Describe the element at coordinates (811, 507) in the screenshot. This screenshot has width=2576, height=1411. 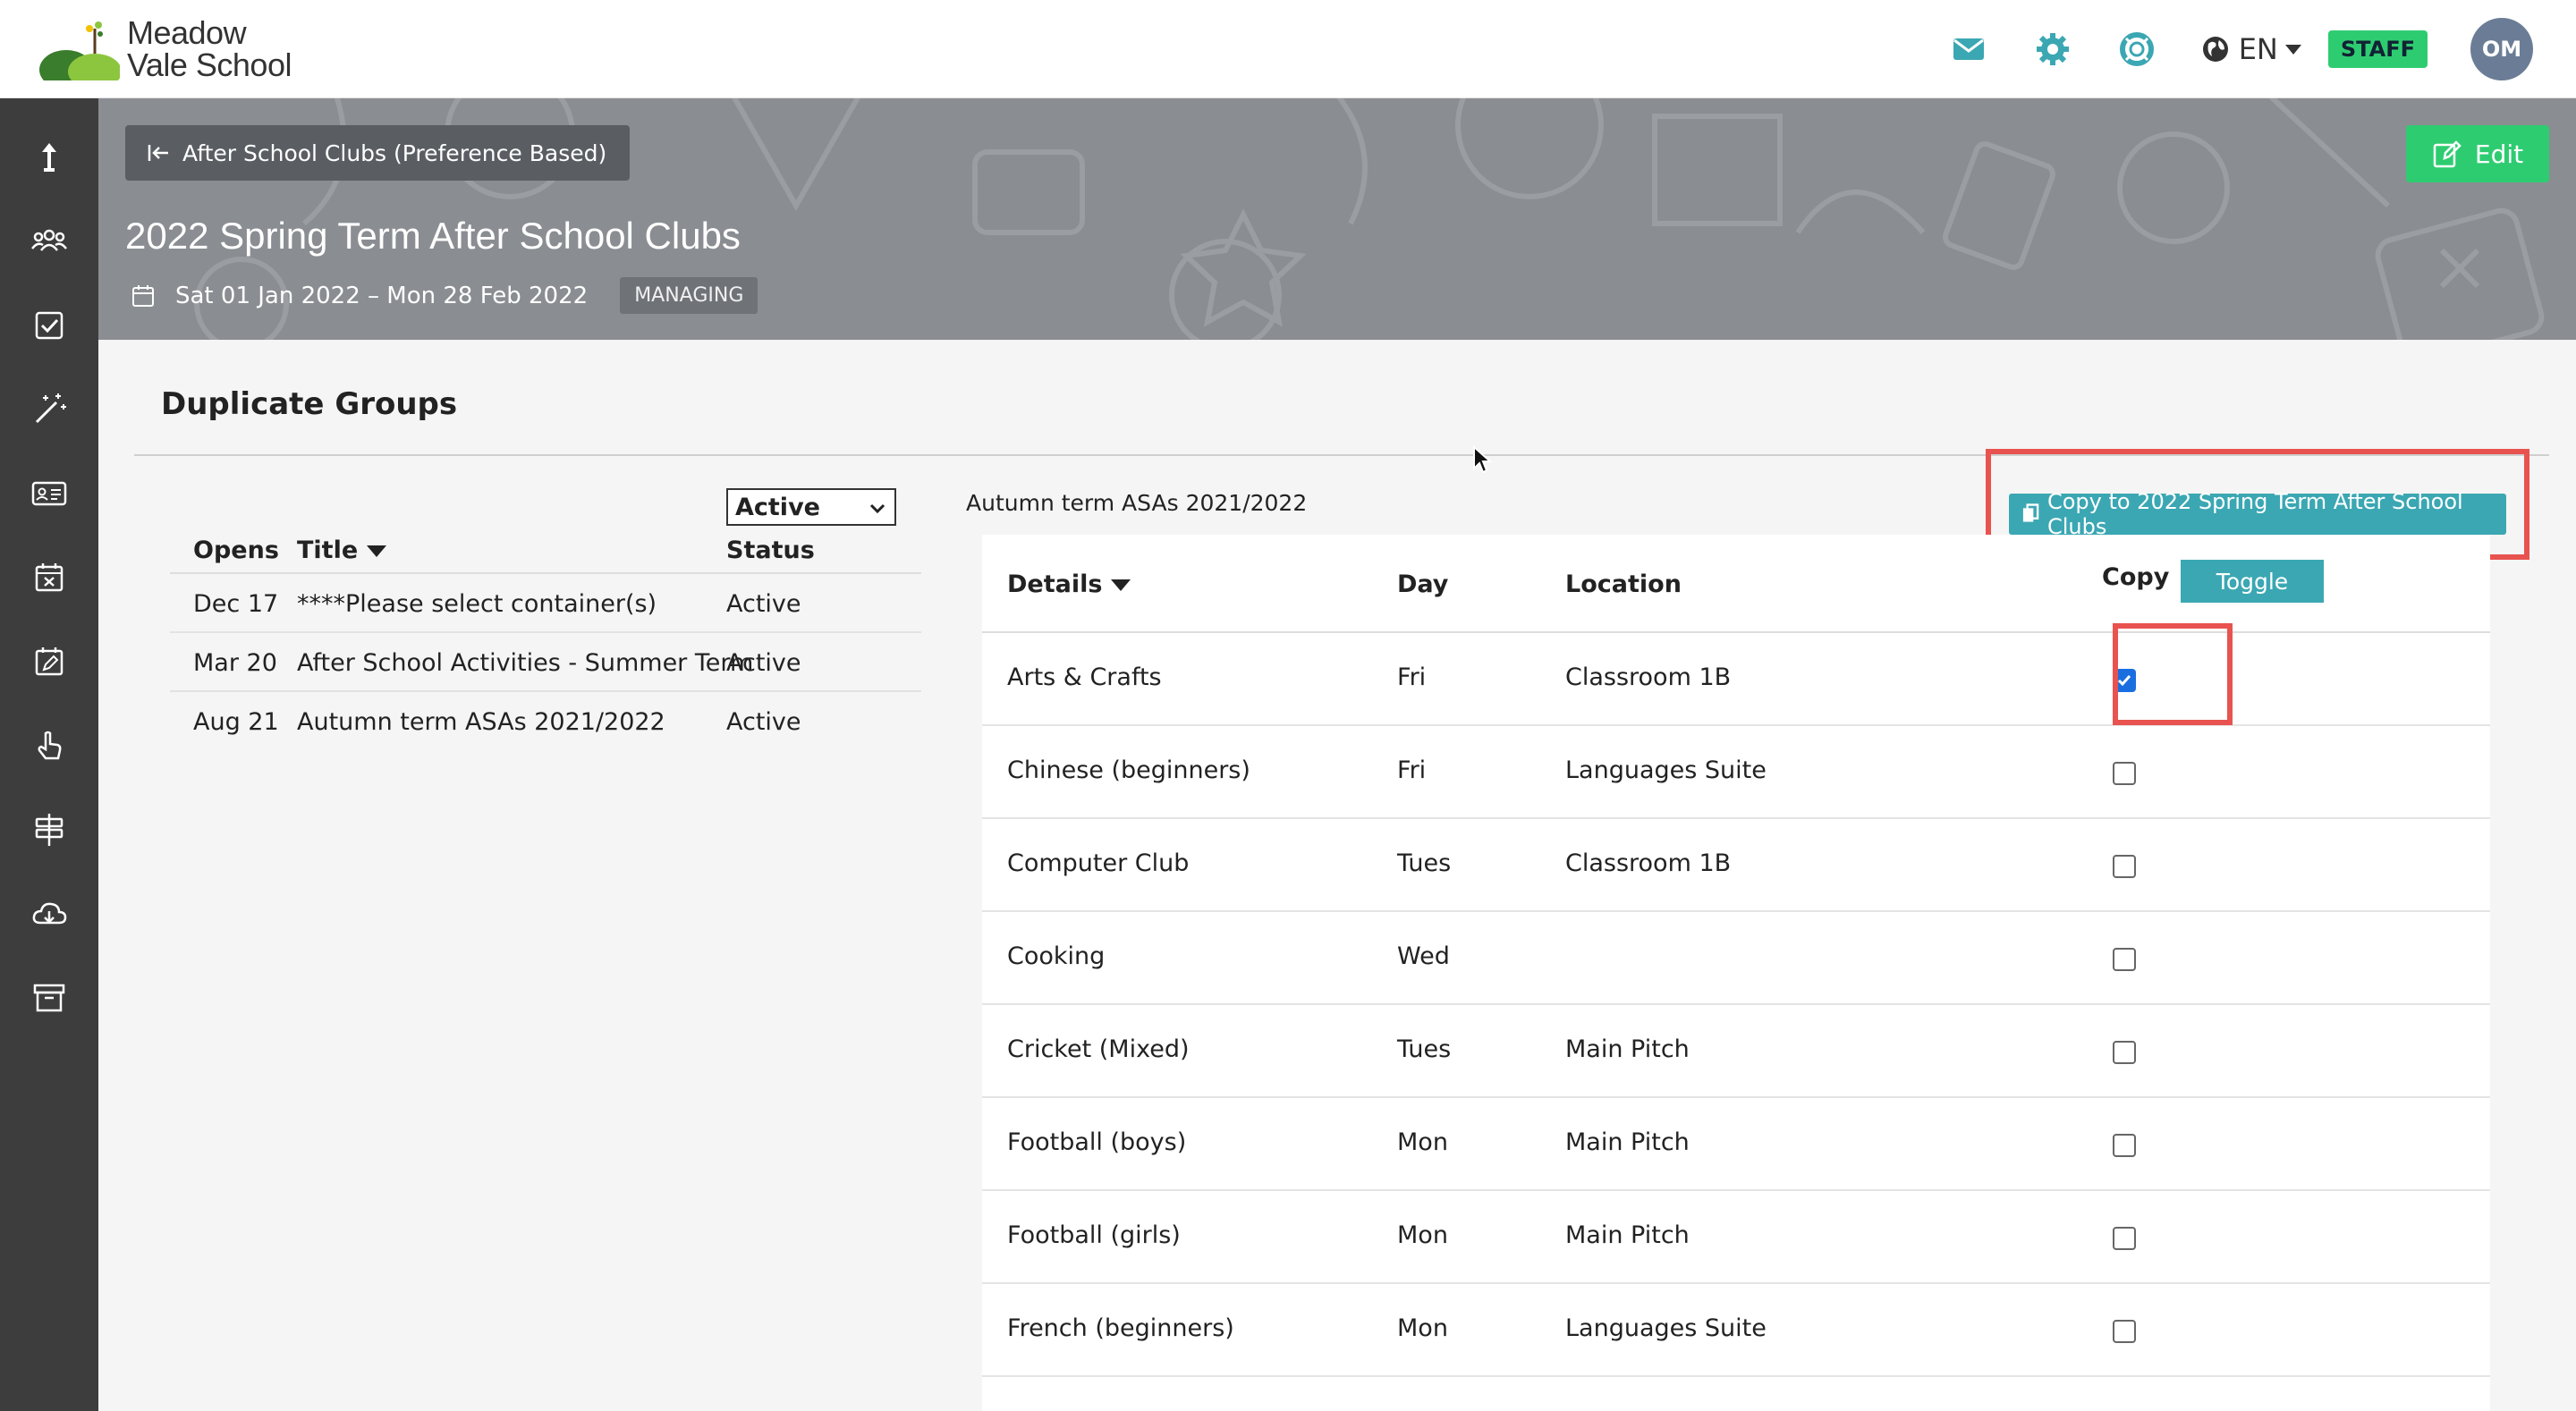
I see `status-filter-select: Active` at that location.